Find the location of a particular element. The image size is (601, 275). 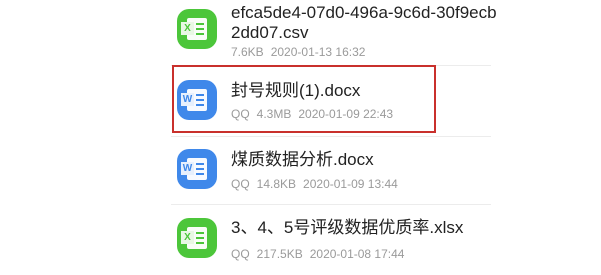

file-meta: 7.6KB 2020-01-13 16:32 is located at coordinates (301, 52).